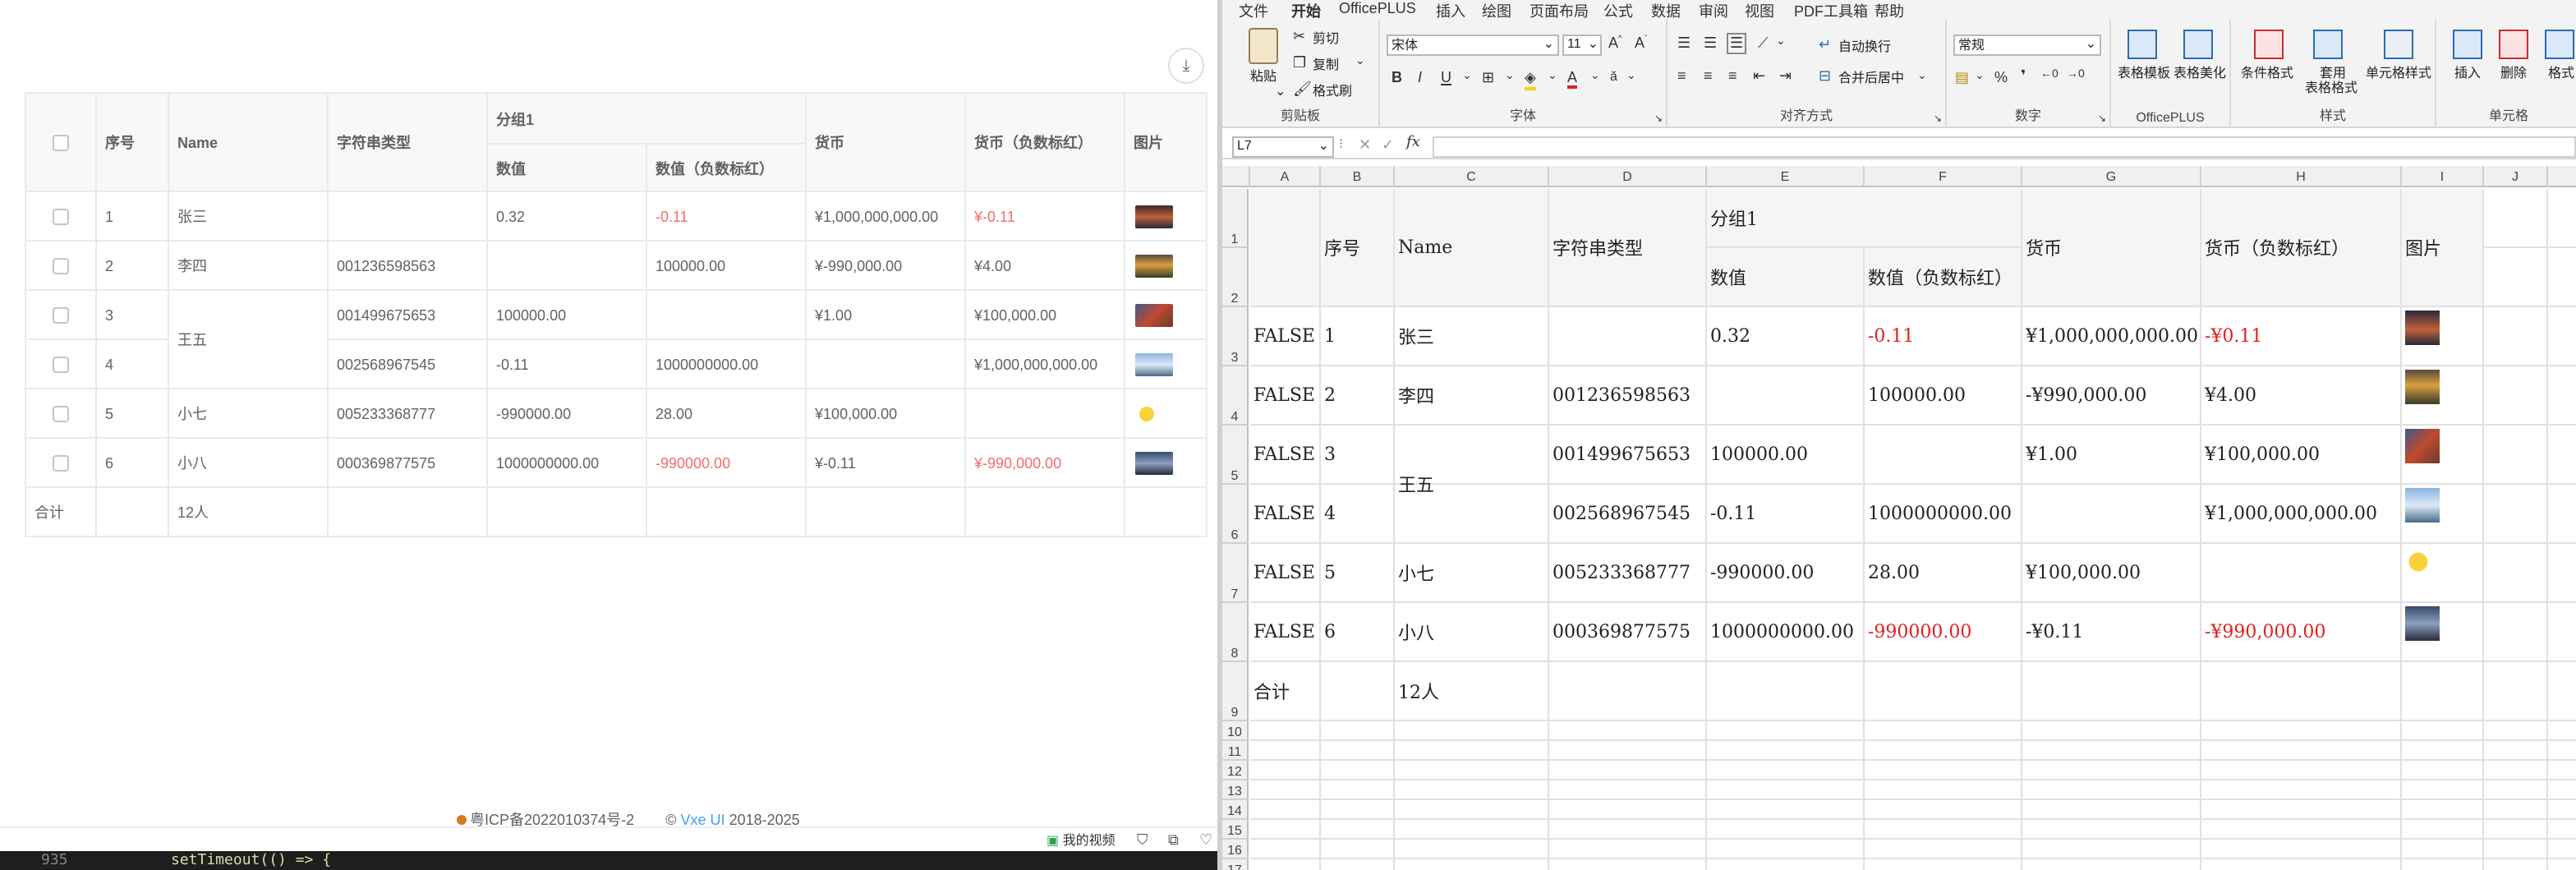  I want to click on total-count: 12人, so click(1471, 691).